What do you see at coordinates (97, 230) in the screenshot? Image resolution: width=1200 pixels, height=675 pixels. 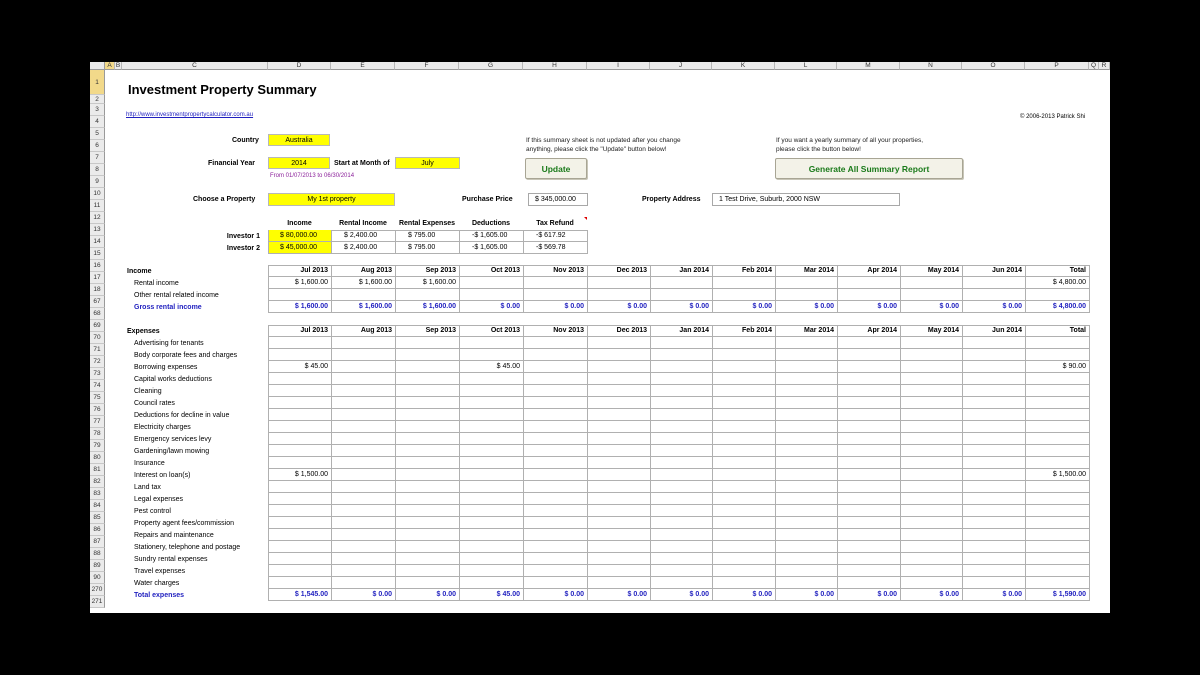 I see `row-header-13: 13` at bounding box center [97, 230].